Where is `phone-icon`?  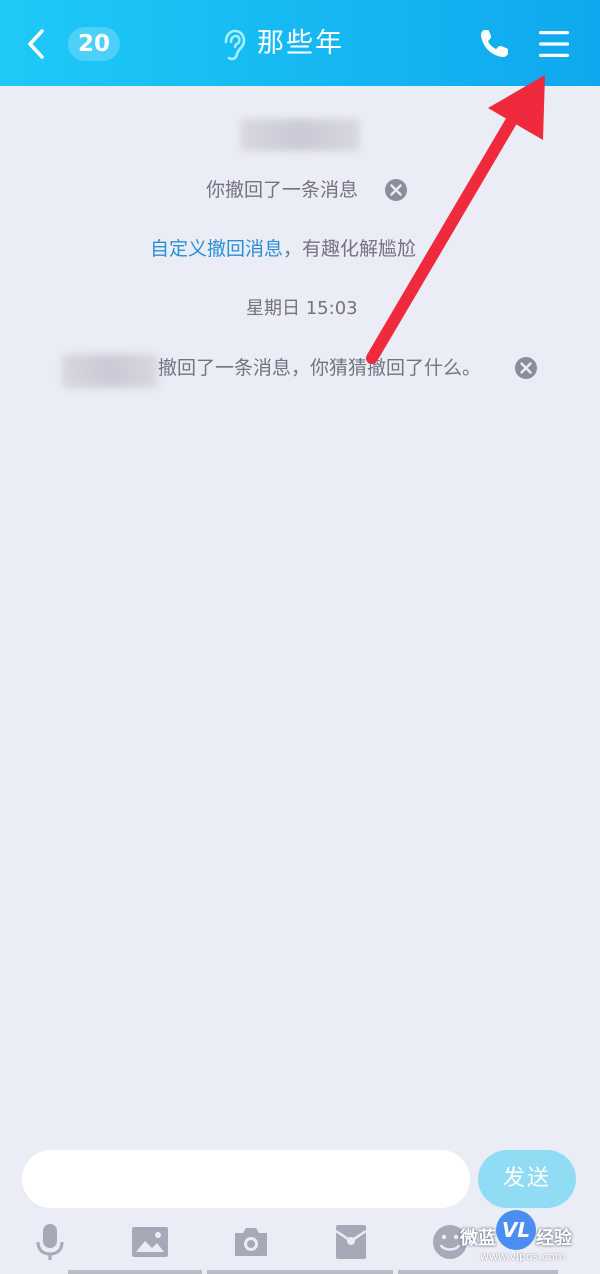
phone-icon is located at coordinates (494, 44).